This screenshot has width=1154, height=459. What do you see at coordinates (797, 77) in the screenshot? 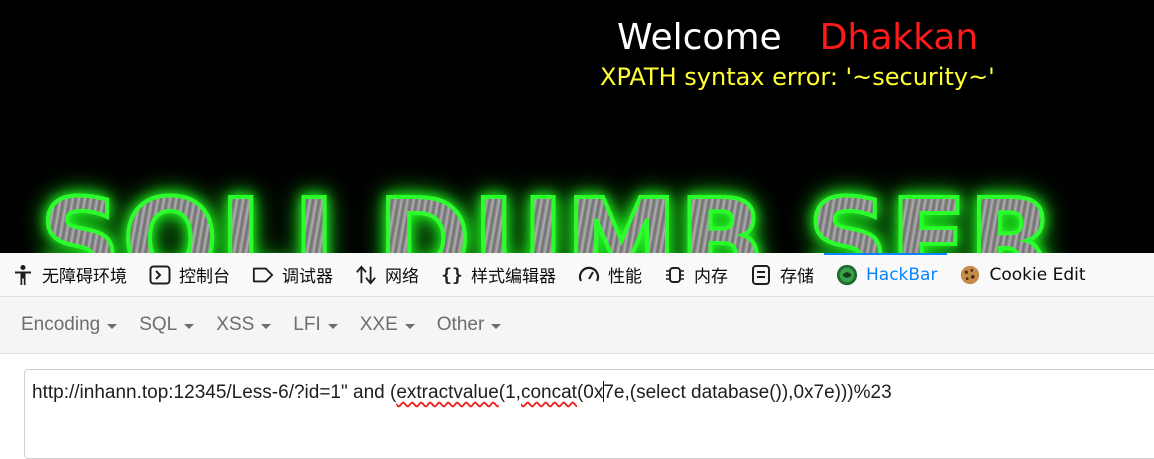
I see `xpath-error-message: XPATH syntax error: '~security~'` at bounding box center [797, 77].